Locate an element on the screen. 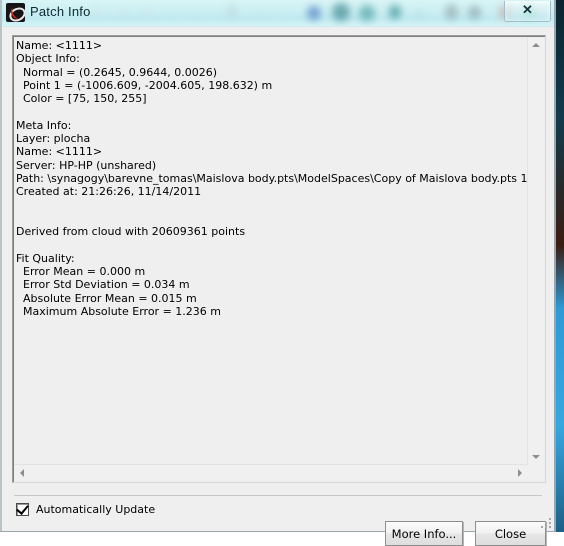  info-line: Derived from cloud with 20609361 points is located at coordinates (271, 231).